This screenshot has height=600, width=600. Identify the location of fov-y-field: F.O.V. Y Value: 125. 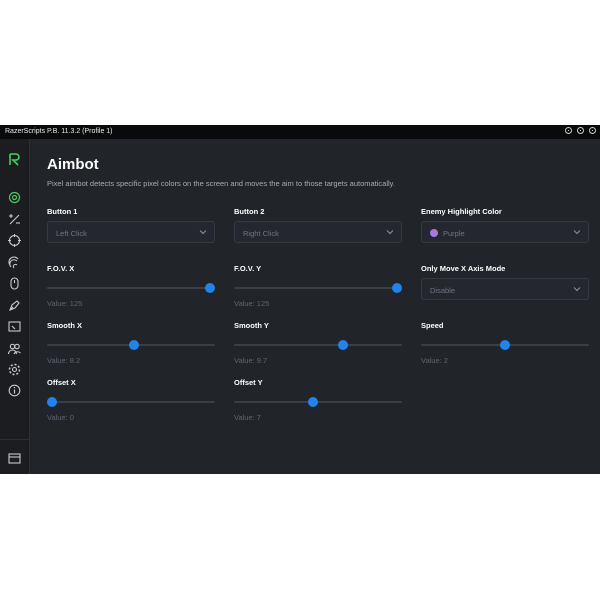
(318, 286).